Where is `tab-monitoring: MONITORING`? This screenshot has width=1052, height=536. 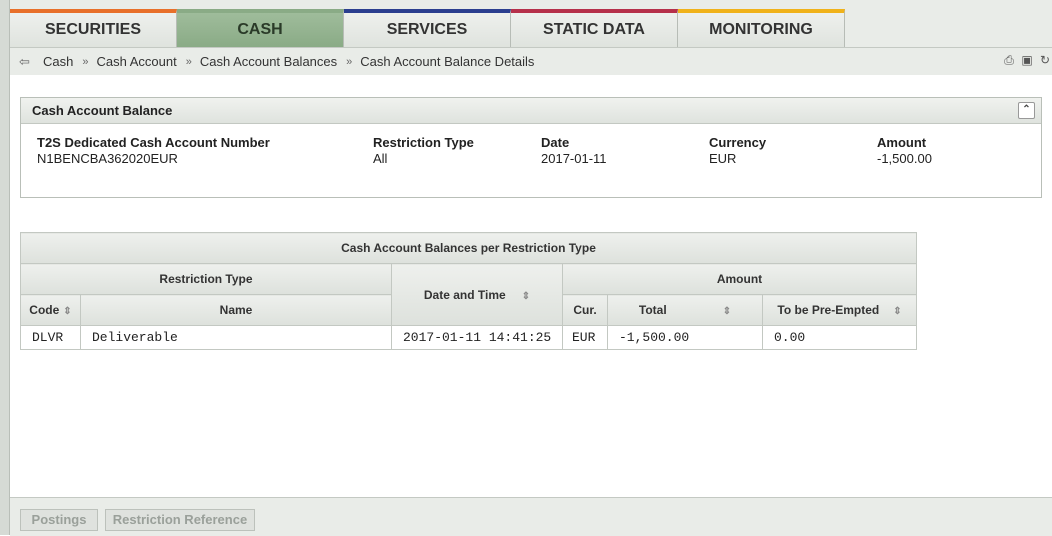 tab-monitoring: MONITORING is located at coordinates (761, 28).